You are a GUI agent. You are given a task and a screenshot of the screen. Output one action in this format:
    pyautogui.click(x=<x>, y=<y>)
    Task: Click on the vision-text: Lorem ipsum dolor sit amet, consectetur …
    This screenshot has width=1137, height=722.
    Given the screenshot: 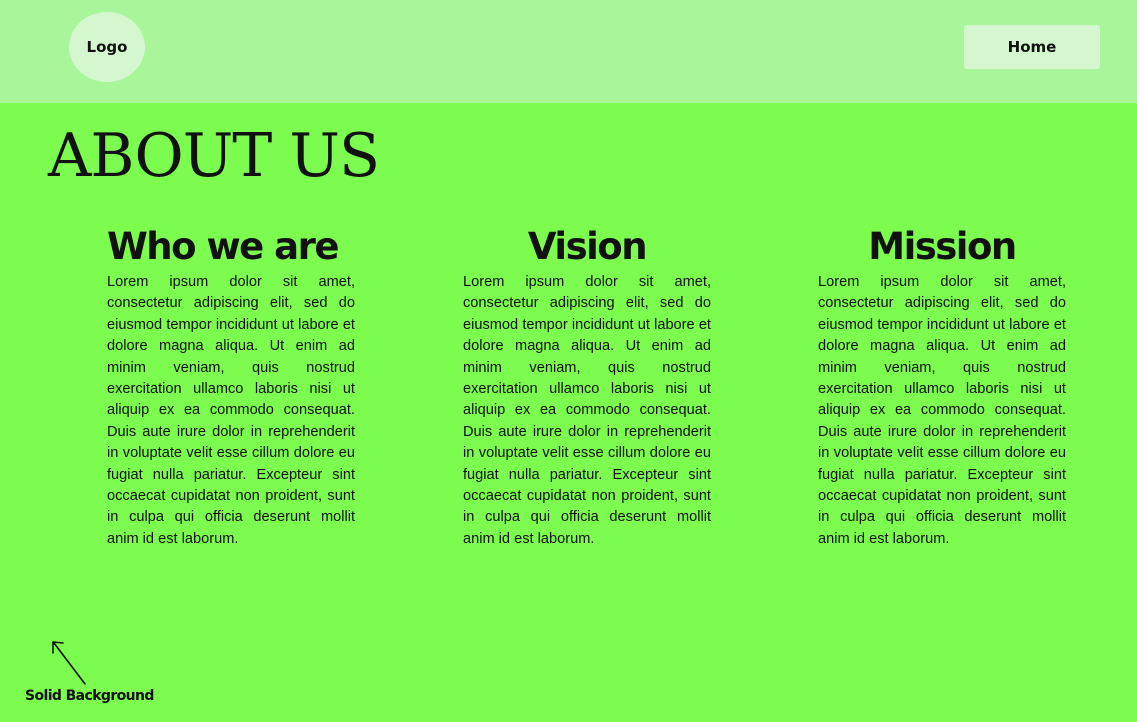 What is the action you would take?
    pyautogui.click(x=587, y=410)
    